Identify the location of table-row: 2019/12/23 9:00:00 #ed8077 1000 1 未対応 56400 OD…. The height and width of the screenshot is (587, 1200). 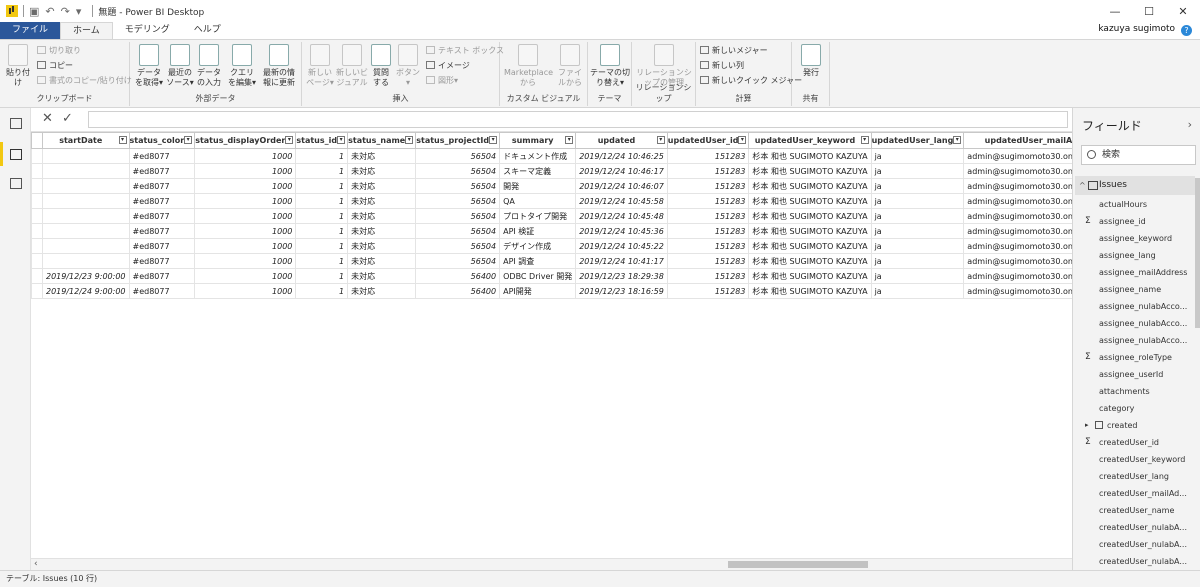
(551, 276).